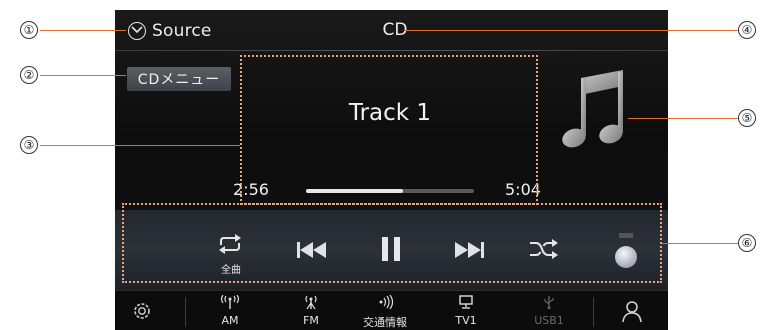 The width and height of the screenshot is (774, 330). What do you see at coordinates (747, 118) in the screenshot?
I see `callout-5: ⑤` at bounding box center [747, 118].